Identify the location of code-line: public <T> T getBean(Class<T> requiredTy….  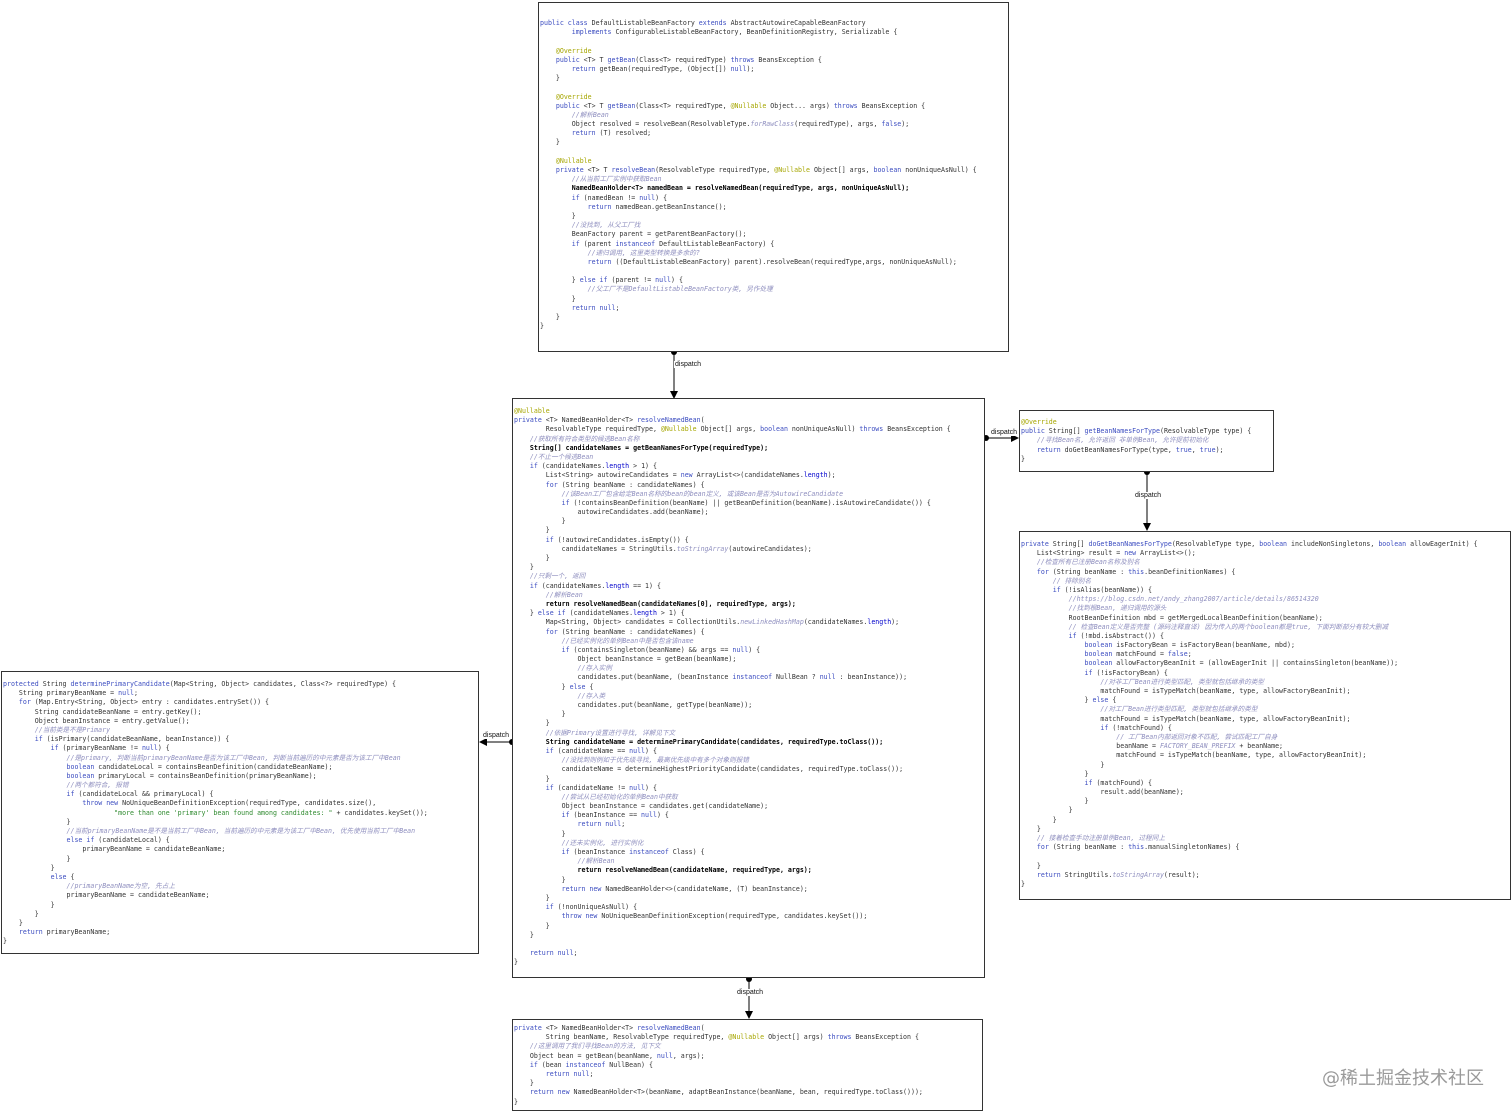
(774, 60).